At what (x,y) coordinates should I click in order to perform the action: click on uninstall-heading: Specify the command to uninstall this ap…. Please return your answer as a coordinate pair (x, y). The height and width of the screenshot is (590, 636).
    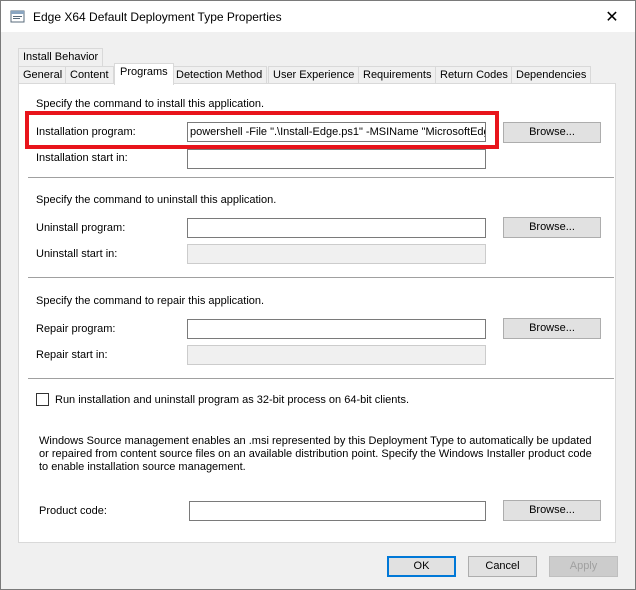
    Looking at the image, I should click on (156, 200).